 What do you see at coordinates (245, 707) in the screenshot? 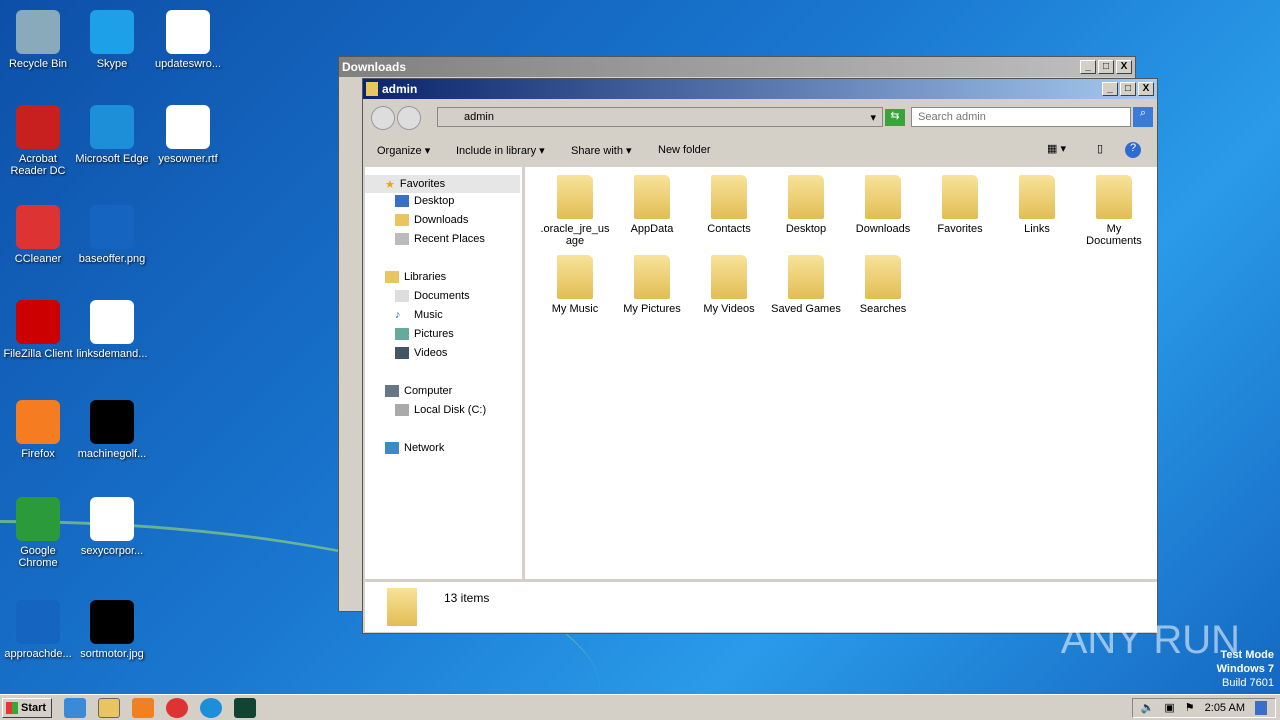
I see `app-icon` at bounding box center [245, 707].